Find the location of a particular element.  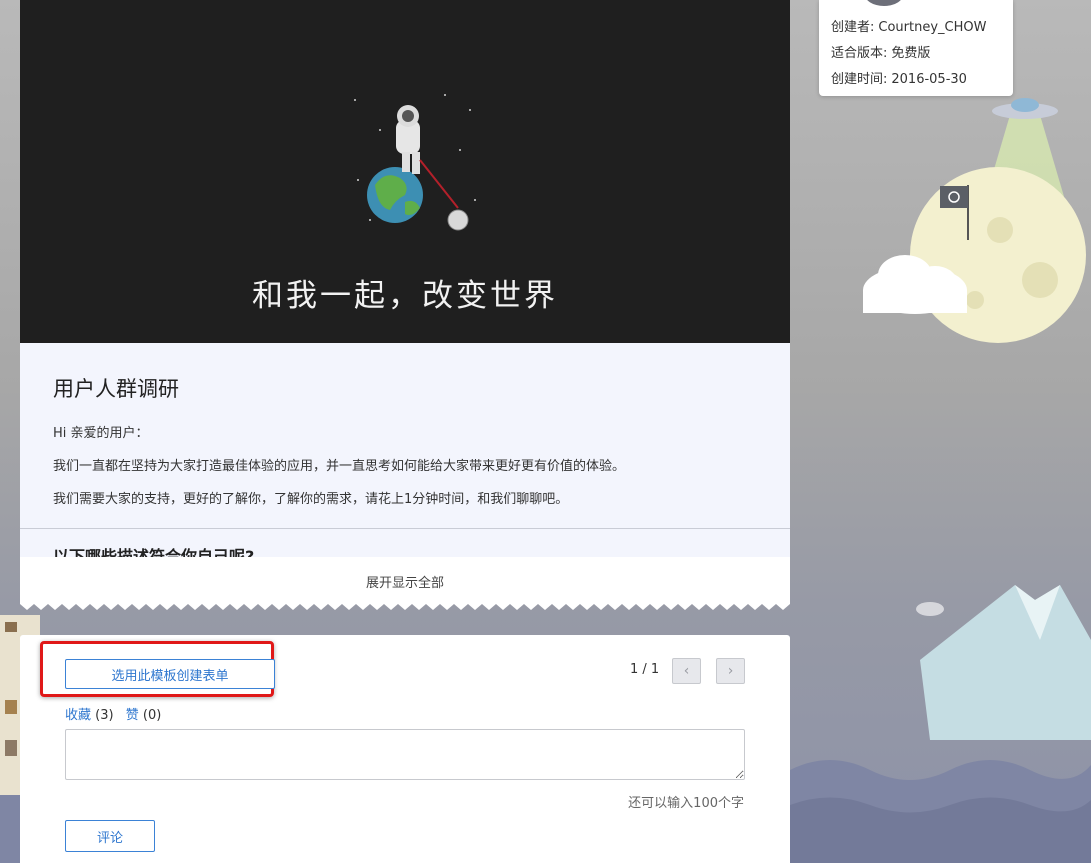

version-value: 免费版 is located at coordinates (911, 53).